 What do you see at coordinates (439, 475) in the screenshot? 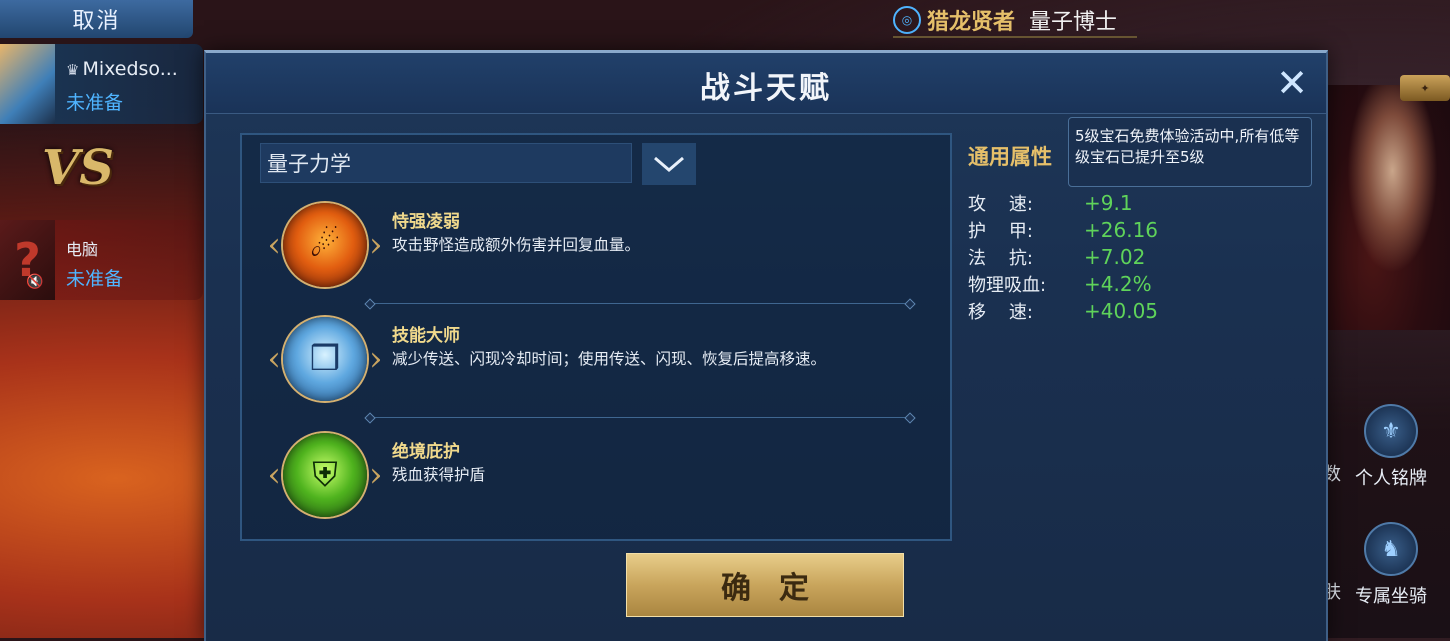
I see `talent-desc: 残血获得护盾` at bounding box center [439, 475].